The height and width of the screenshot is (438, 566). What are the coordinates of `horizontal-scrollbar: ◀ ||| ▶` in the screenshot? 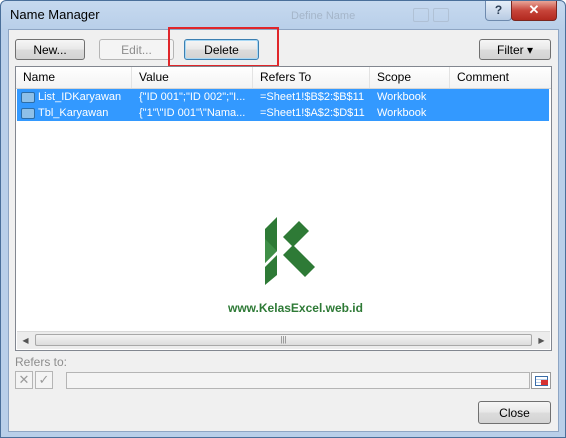 It's located at (283, 340).